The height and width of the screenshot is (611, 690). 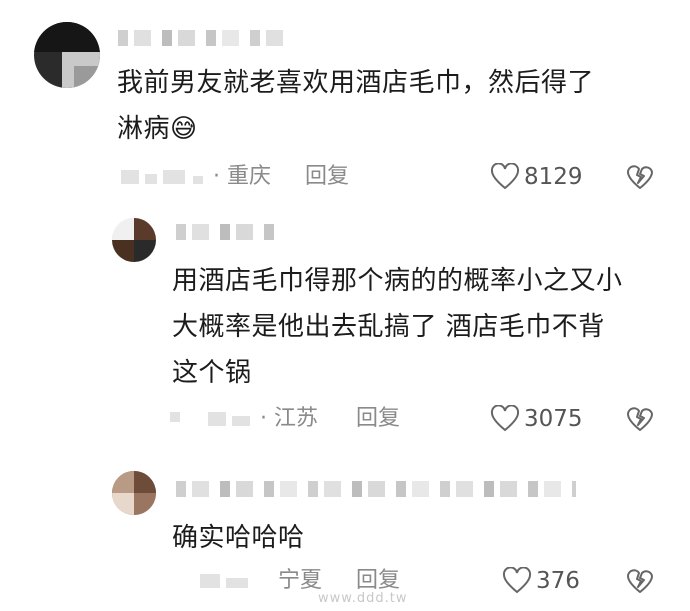 What do you see at coordinates (238, 538) in the screenshot?
I see `comment-text-line: 确实哈哈哈` at bounding box center [238, 538].